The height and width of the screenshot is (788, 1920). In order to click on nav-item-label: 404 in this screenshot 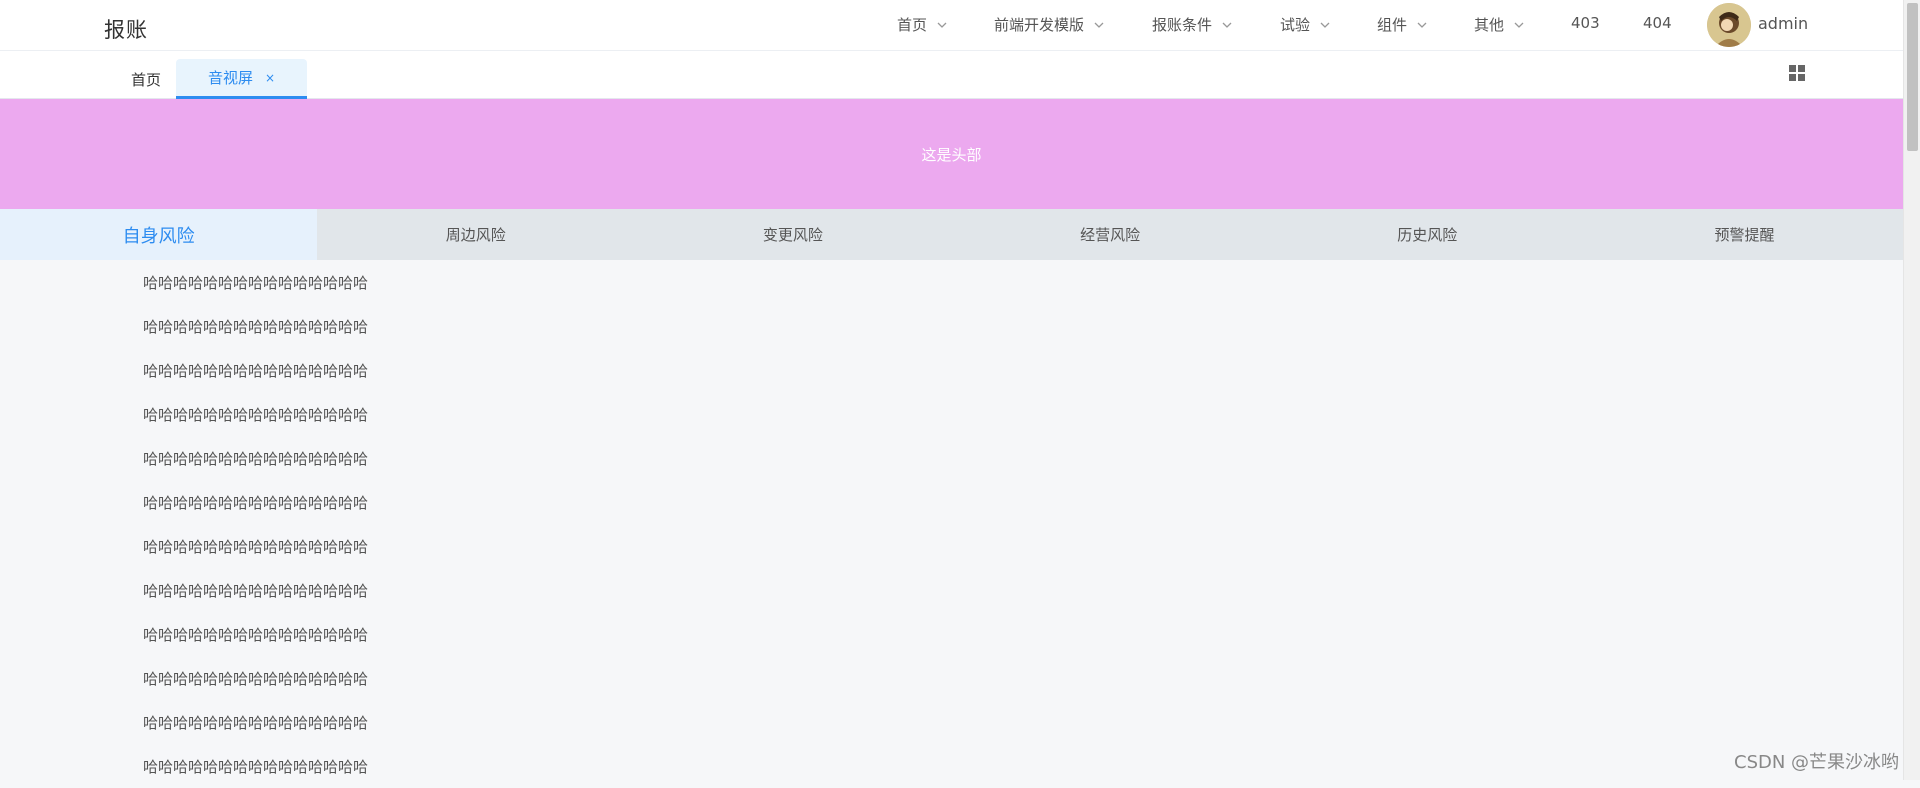, I will do `click(1657, 23)`.